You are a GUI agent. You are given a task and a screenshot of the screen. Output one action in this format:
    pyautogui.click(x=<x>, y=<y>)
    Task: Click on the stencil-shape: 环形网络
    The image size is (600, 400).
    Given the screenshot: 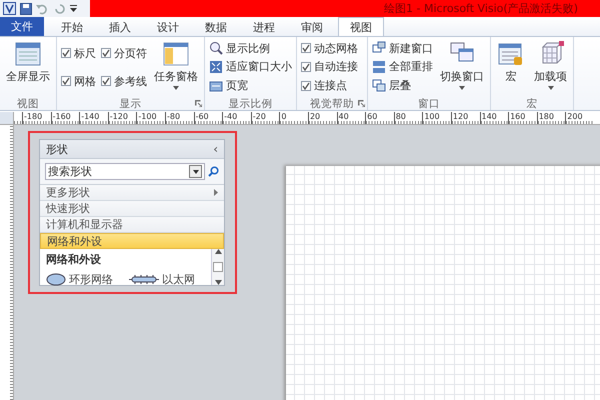 What is the action you would take?
    pyautogui.click(x=79, y=279)
    